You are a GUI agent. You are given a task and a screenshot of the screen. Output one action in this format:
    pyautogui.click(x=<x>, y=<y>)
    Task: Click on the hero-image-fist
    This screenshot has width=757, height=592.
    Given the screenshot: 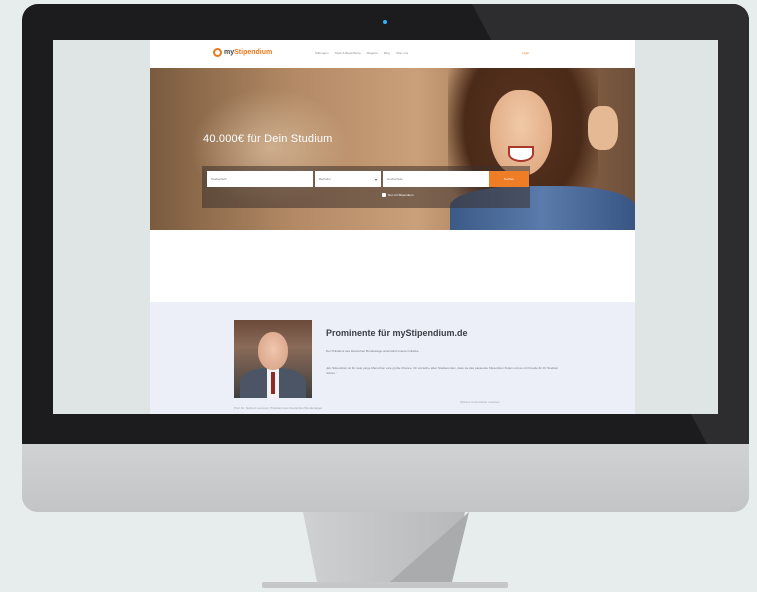 What is the action you would take?
    pyautogui.click(x=603, y=128)
    